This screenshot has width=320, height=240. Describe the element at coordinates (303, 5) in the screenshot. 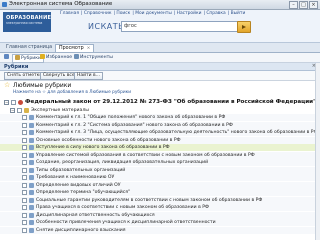

I see `maximize-button: □` at that location.